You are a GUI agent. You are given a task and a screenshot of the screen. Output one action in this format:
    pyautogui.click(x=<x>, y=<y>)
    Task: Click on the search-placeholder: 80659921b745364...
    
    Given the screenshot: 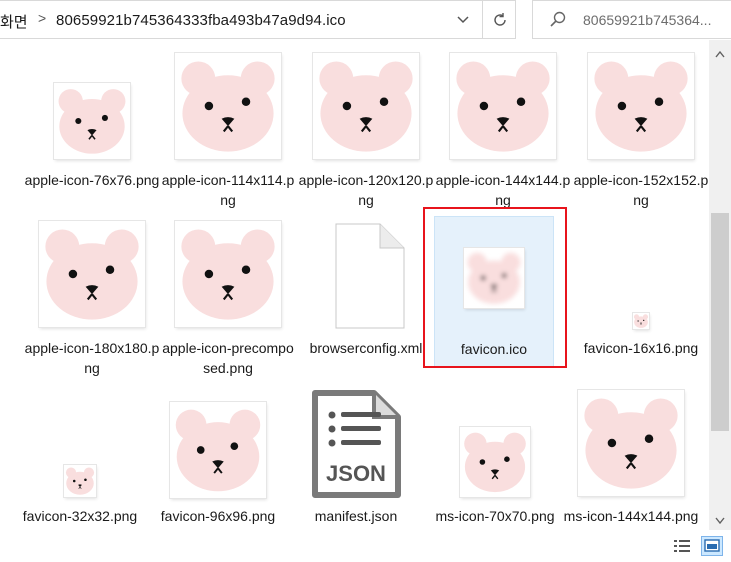 What is the action you would take?
    pyautogui.click(x=647, y=20)
    